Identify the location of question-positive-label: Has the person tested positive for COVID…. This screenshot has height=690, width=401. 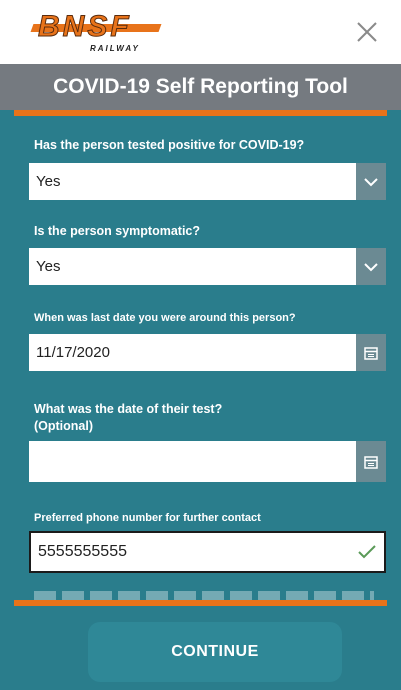
(169, 145).